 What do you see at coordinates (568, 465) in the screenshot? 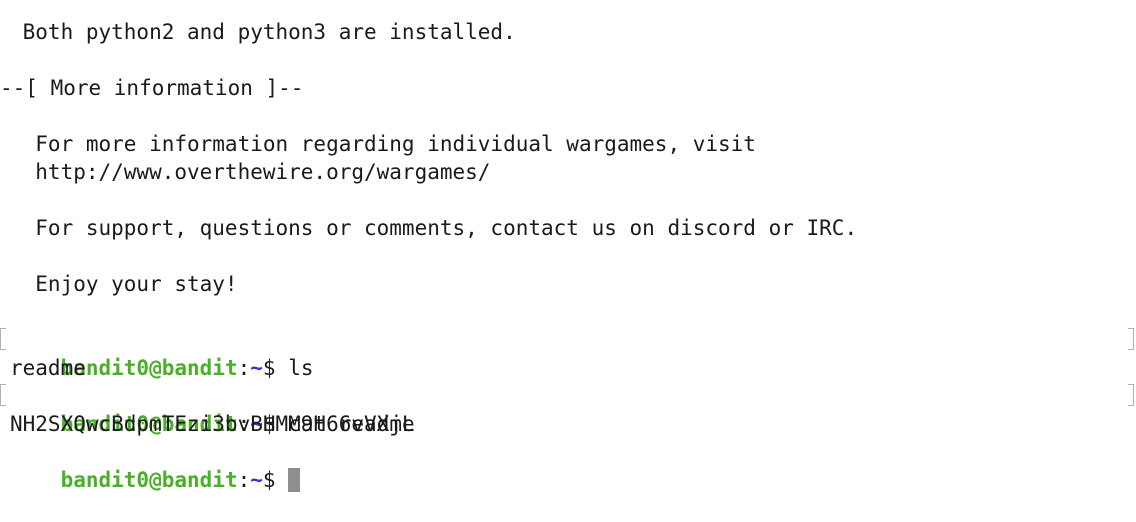
I see `active-prompt-line: bandit0@bandit:~$` at bounding box center [568, 465].